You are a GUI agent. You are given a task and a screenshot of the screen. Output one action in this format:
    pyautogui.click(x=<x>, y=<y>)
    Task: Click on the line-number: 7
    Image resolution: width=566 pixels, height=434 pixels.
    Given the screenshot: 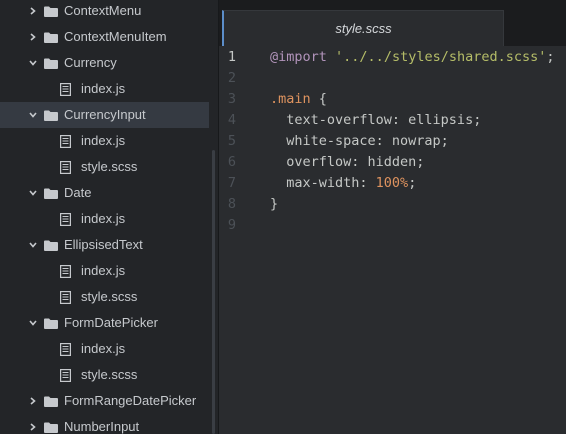 What is the action you would take?
    pyautogui.click(x=231, y=183)
    